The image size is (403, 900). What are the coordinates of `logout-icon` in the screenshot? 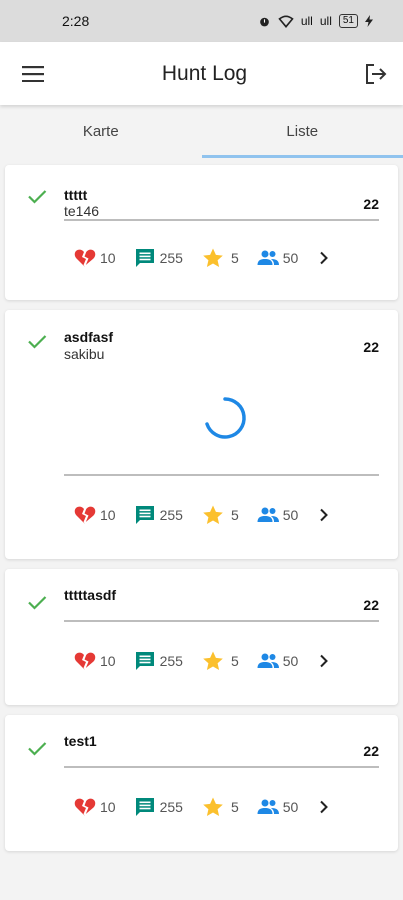 It's located at (376, 73).